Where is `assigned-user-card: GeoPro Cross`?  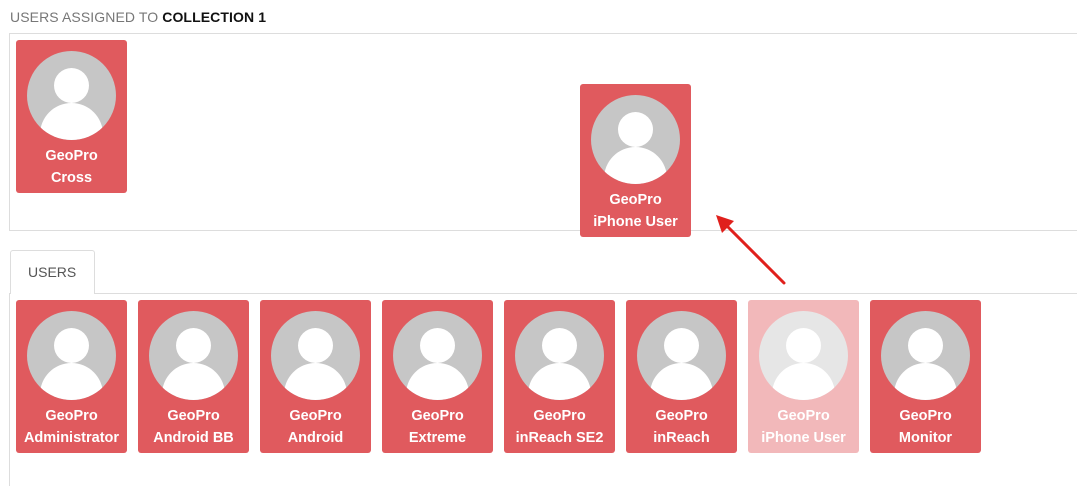 assigned-user-card: GeoPro Cross is located at coordinates (71, 116).